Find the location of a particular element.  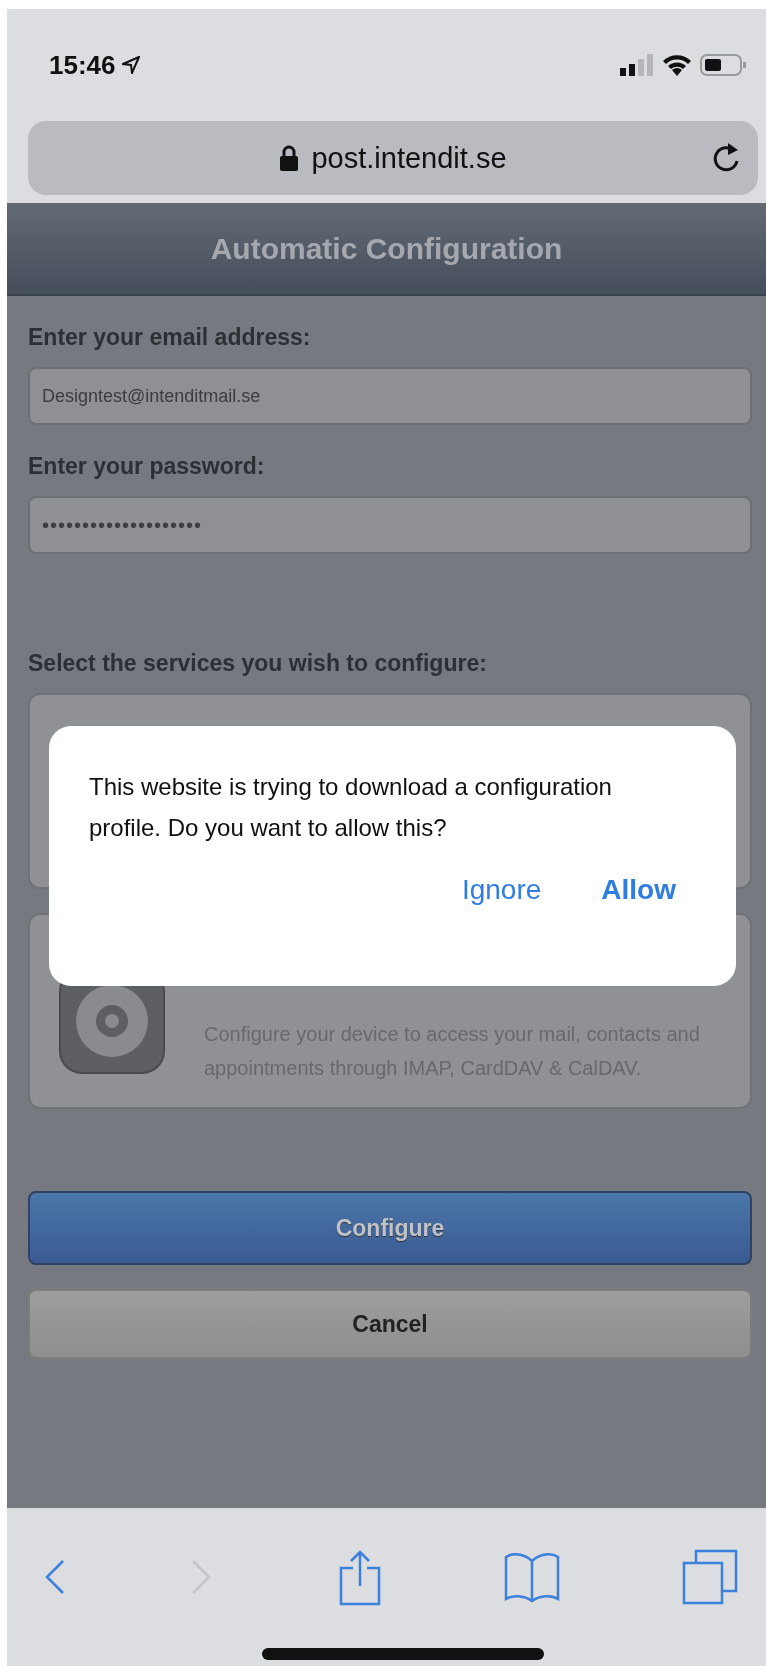

bookmarks-icon is located at coordinates (531, 1577).